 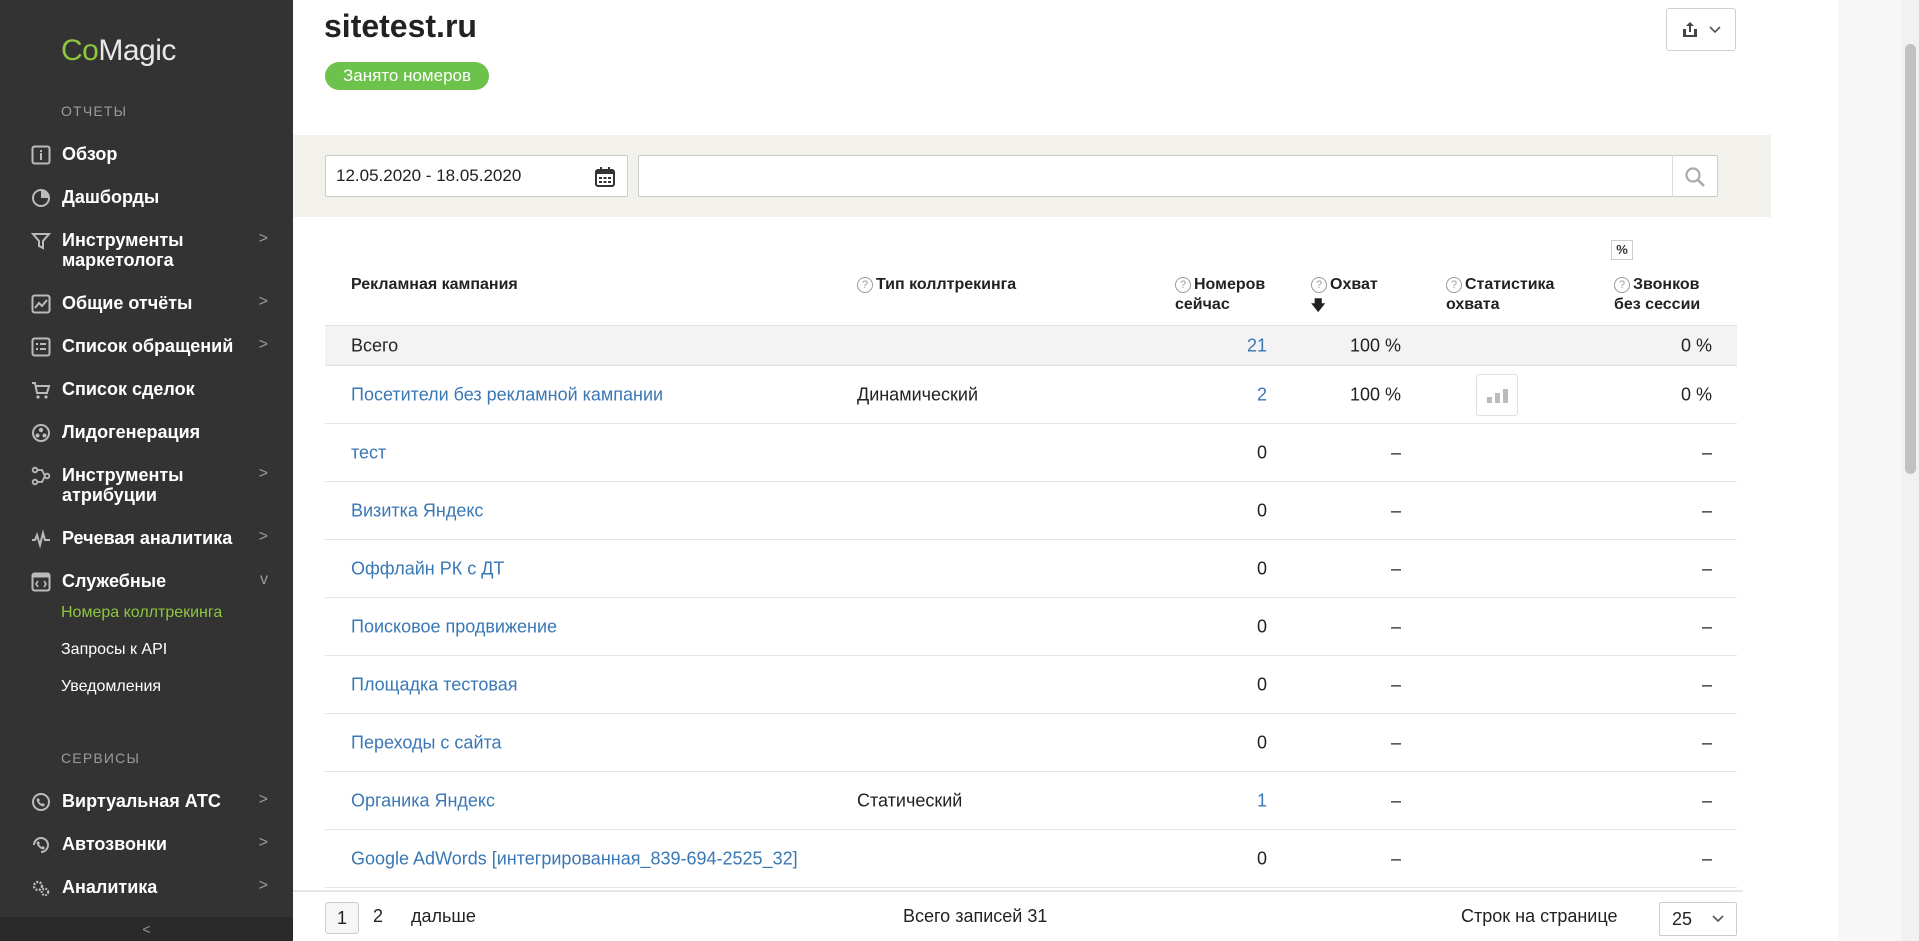 I want to click on sidebar-item-label: Инструменты атрибуции, so click(x=123, y=485).